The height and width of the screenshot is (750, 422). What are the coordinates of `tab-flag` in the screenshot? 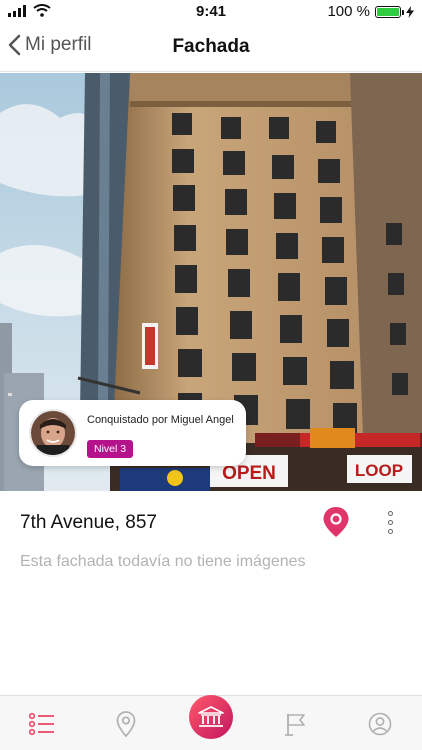 It's located at (296, 724).